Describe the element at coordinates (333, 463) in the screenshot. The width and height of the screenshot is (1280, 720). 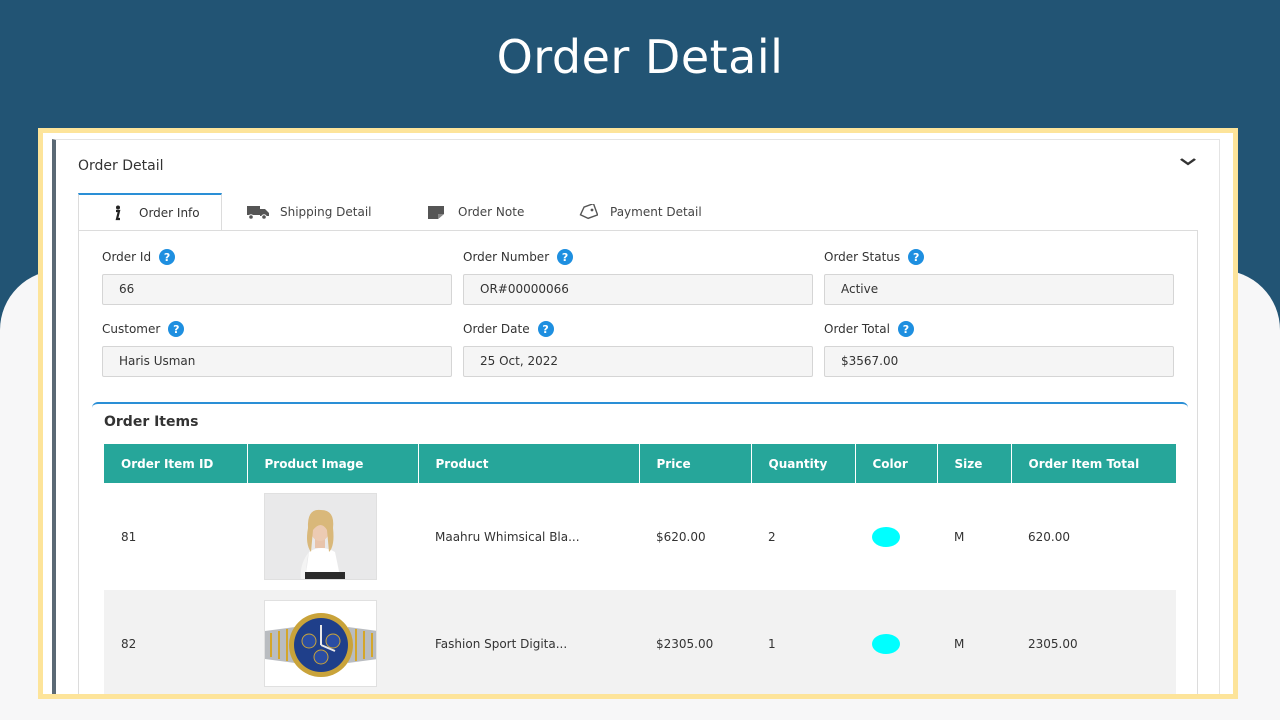
I see `column-header: Product Image` at that location.